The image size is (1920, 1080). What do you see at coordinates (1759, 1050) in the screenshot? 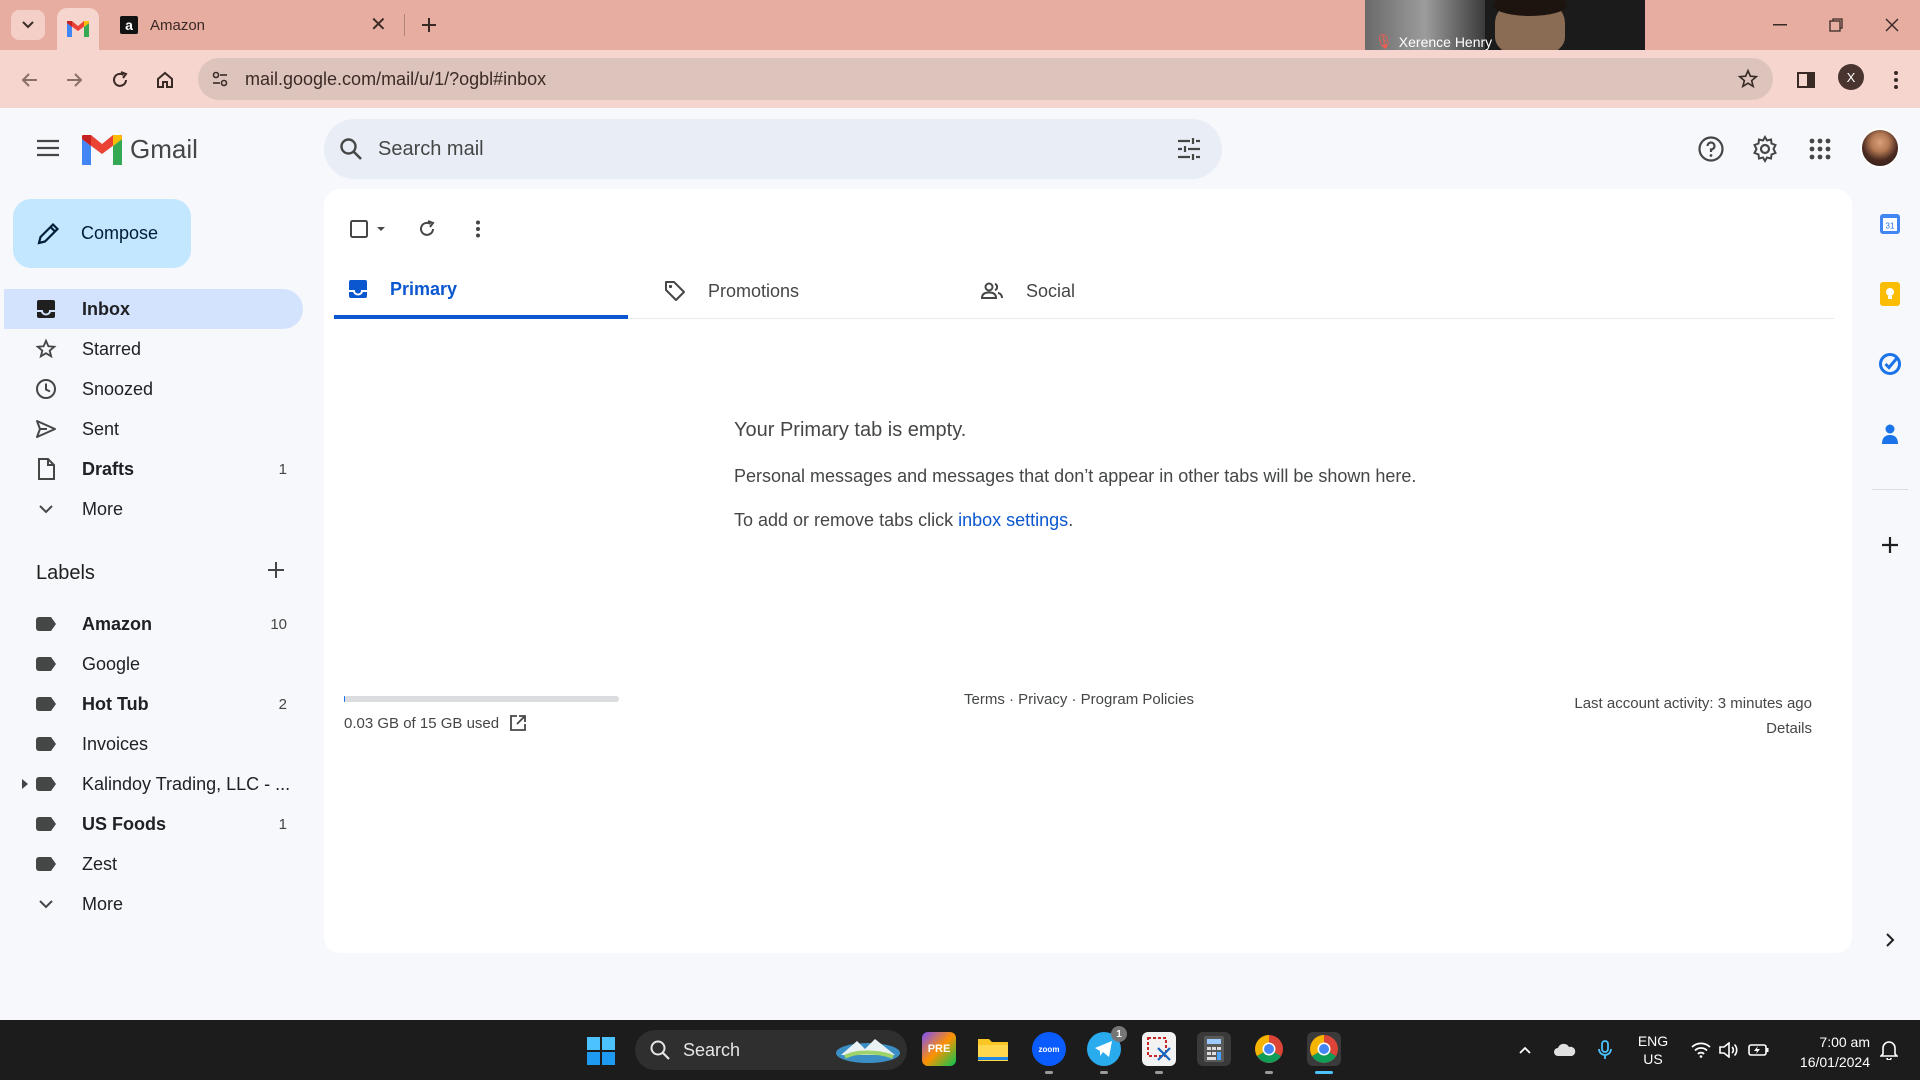
I see `battery-tray-icon` at bounding box center [1759, 1050].